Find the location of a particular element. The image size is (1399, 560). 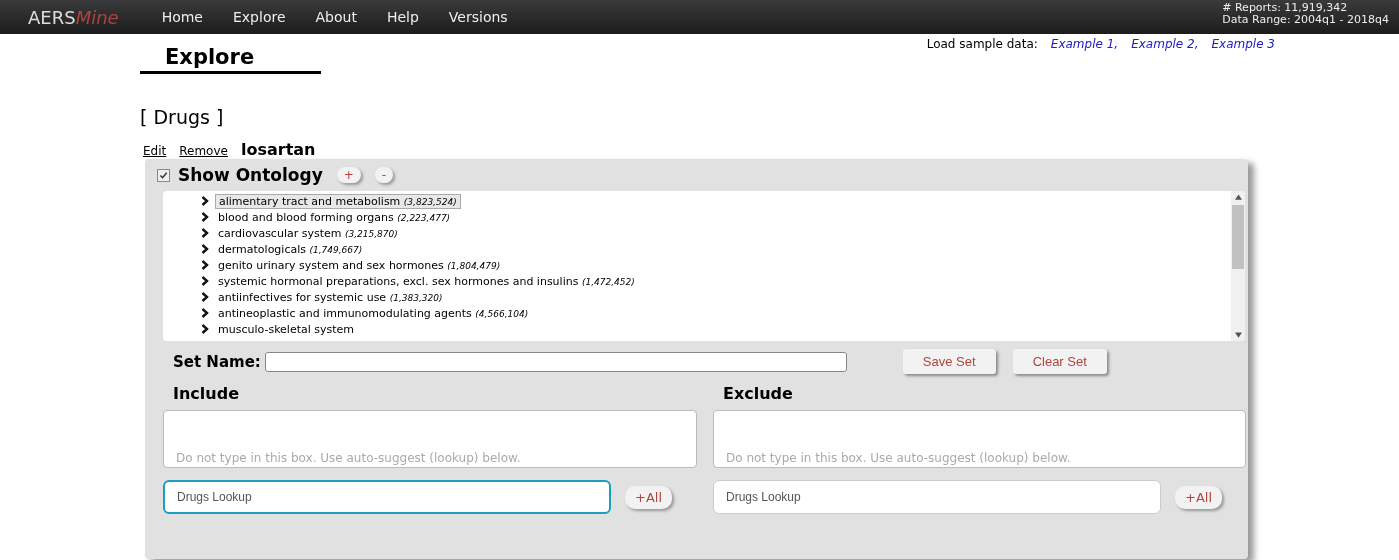

panel-title: Exclude is located at coordinates (758, 394).